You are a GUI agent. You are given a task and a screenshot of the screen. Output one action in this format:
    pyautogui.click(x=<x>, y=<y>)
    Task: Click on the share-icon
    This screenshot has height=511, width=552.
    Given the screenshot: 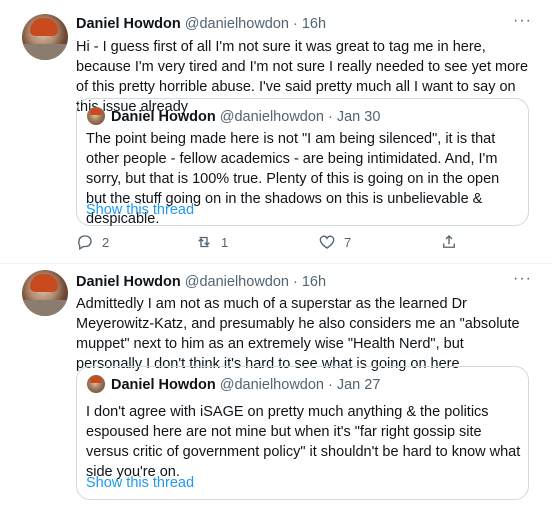 What is the action you would take?
    pyautogui.click(x=449, y=241)
    